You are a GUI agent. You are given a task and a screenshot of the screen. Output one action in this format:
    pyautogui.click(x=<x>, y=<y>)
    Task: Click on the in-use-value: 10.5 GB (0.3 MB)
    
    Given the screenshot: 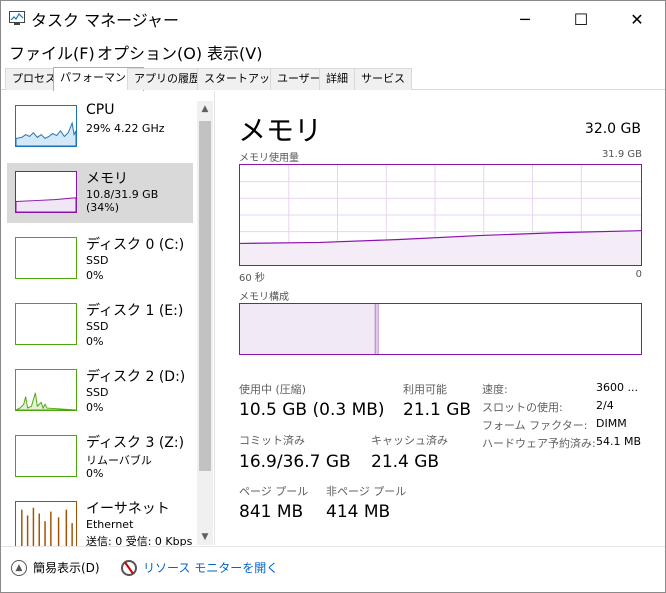 What is the action you would take?
    pyautogui.click(x=312, y=410)
    